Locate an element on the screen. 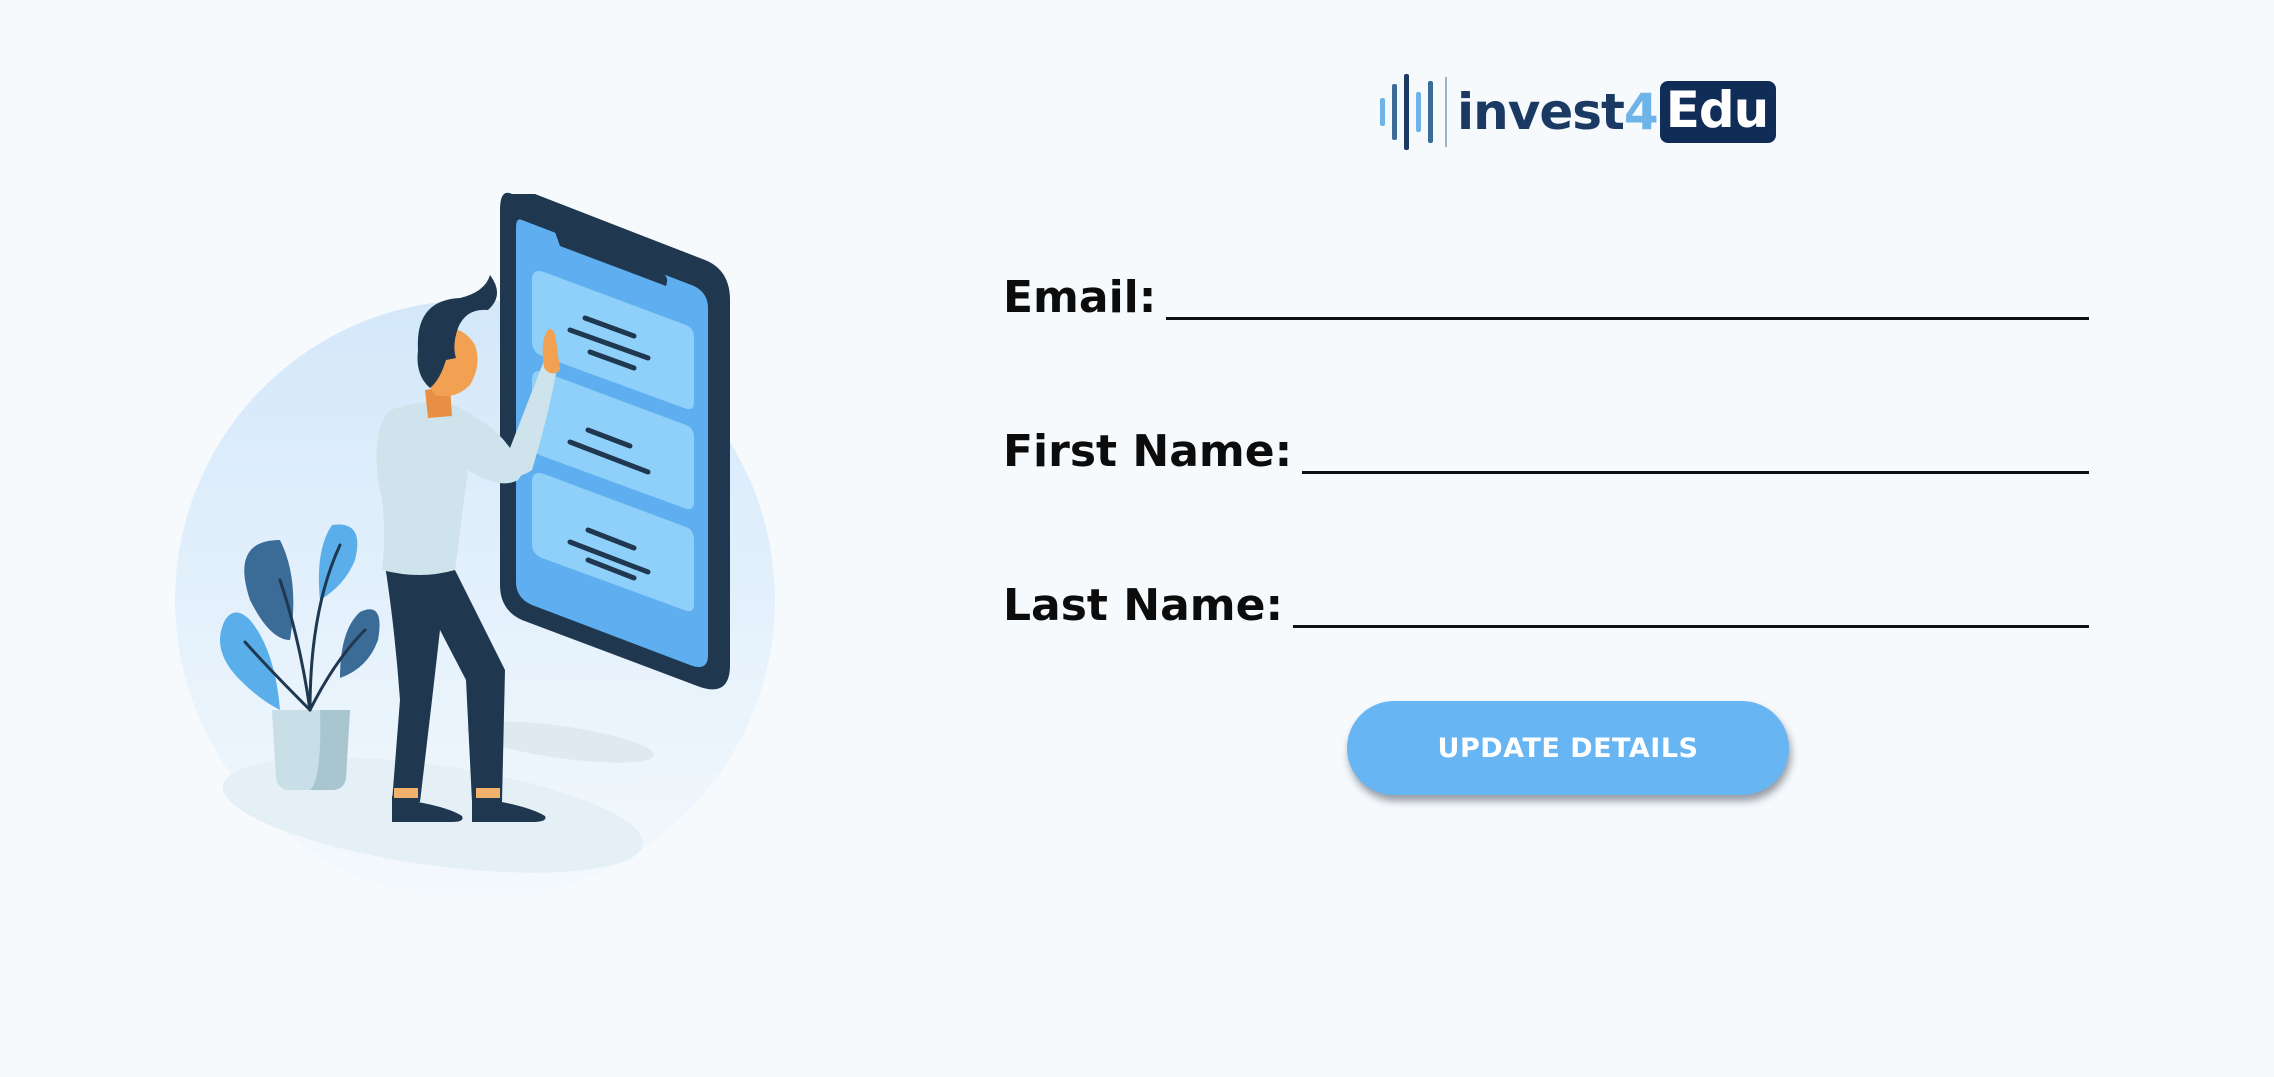 This screenshot has width=2274, height=1077. last-name-row: Last Name: is located at coordinates (1546, 588).